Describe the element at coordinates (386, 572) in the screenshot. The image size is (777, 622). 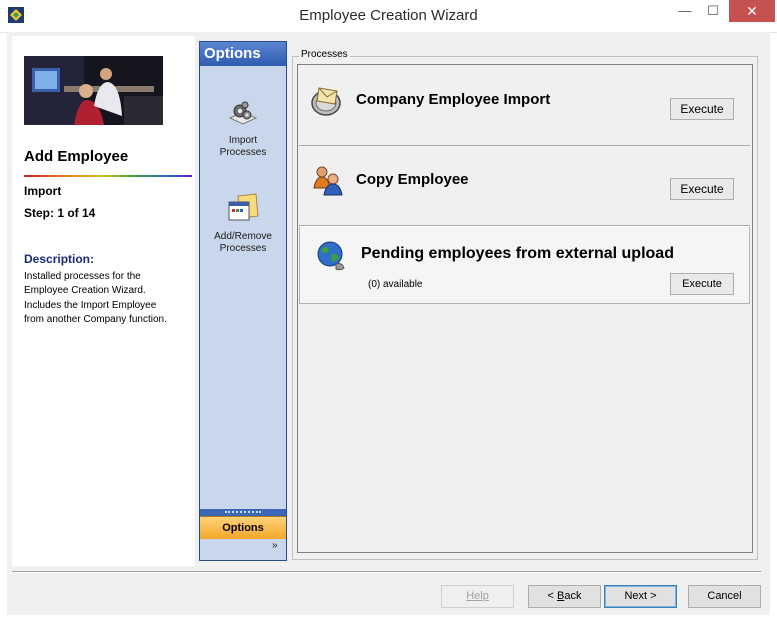
I see `footer-separator` at that location.